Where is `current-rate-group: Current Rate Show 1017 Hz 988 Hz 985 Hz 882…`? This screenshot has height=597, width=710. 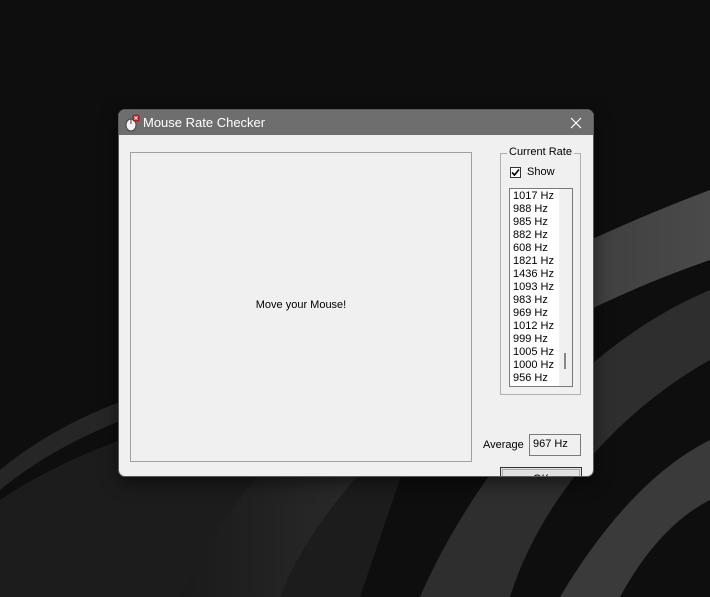 current-rate-group: Current Rate Show 1017 Hz 988 Hz 985 Hz 882… is located at coordinates (540, 270).